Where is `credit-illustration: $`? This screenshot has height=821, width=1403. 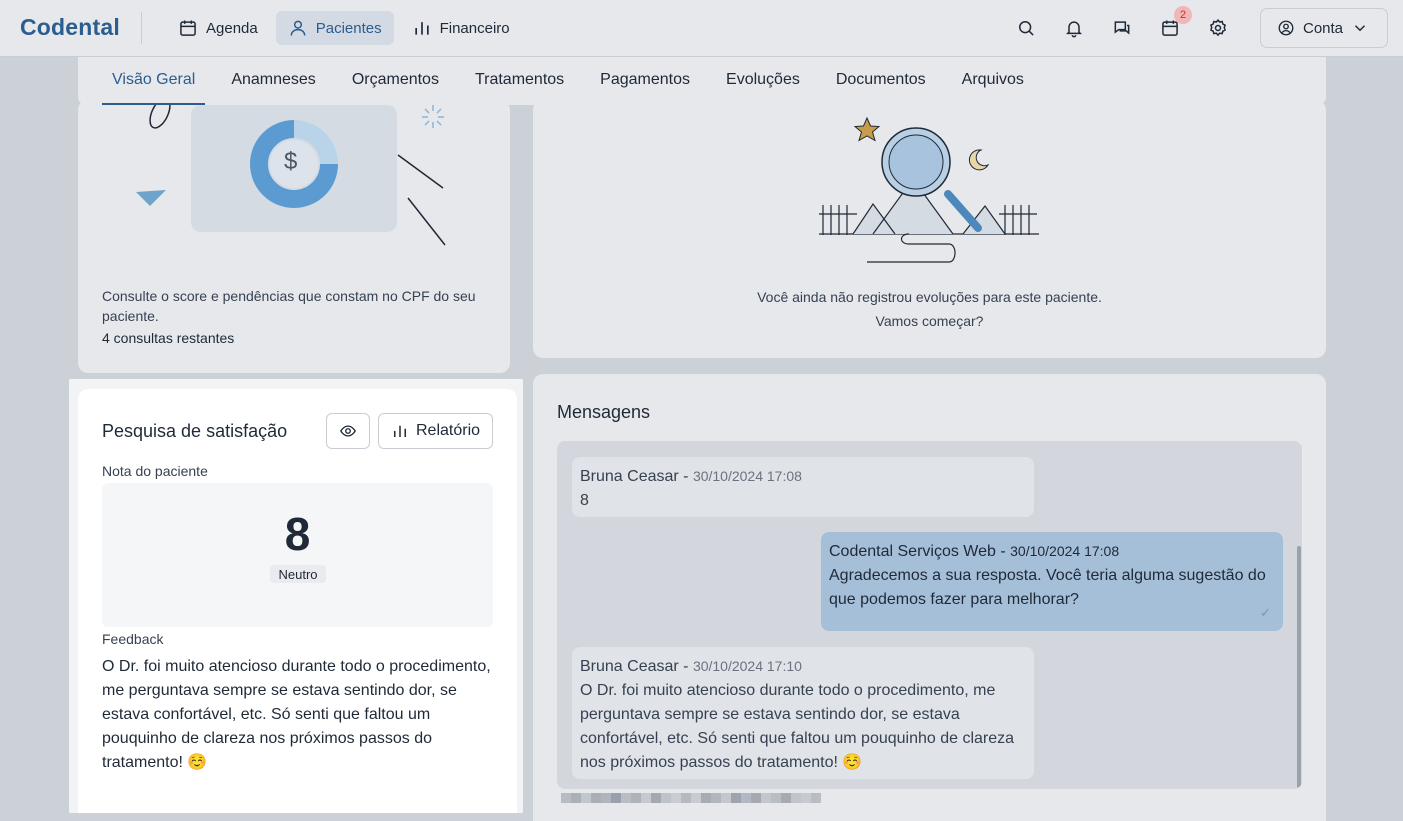
credit-illustration: $ is located at coordinates (294, 168).